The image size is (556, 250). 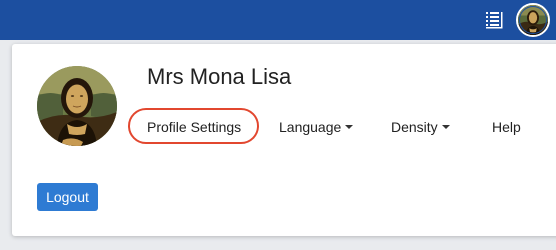 What do you see at coordinates (506, 127) in the screenshot?
I see `nav-help: Help` at bounding box center [506, 127].